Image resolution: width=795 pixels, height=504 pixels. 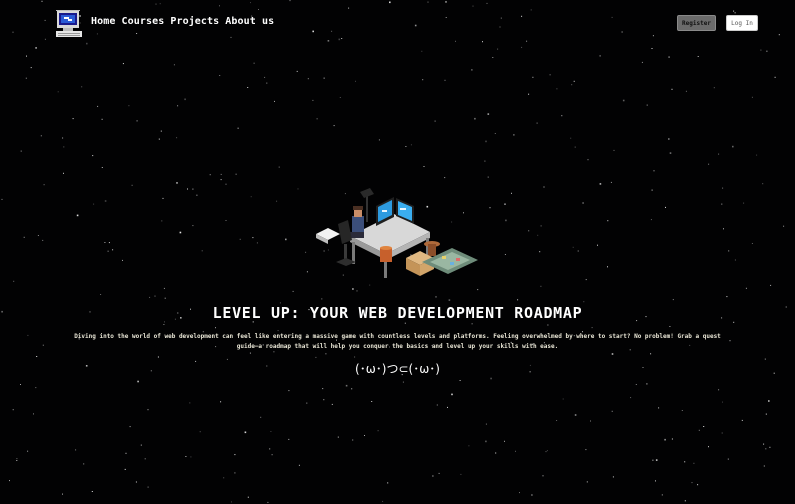 What do you see at coordinates (249, 21) in the screenshot?
I see `nav-about-link: About us` at bounding box center [249, 21].